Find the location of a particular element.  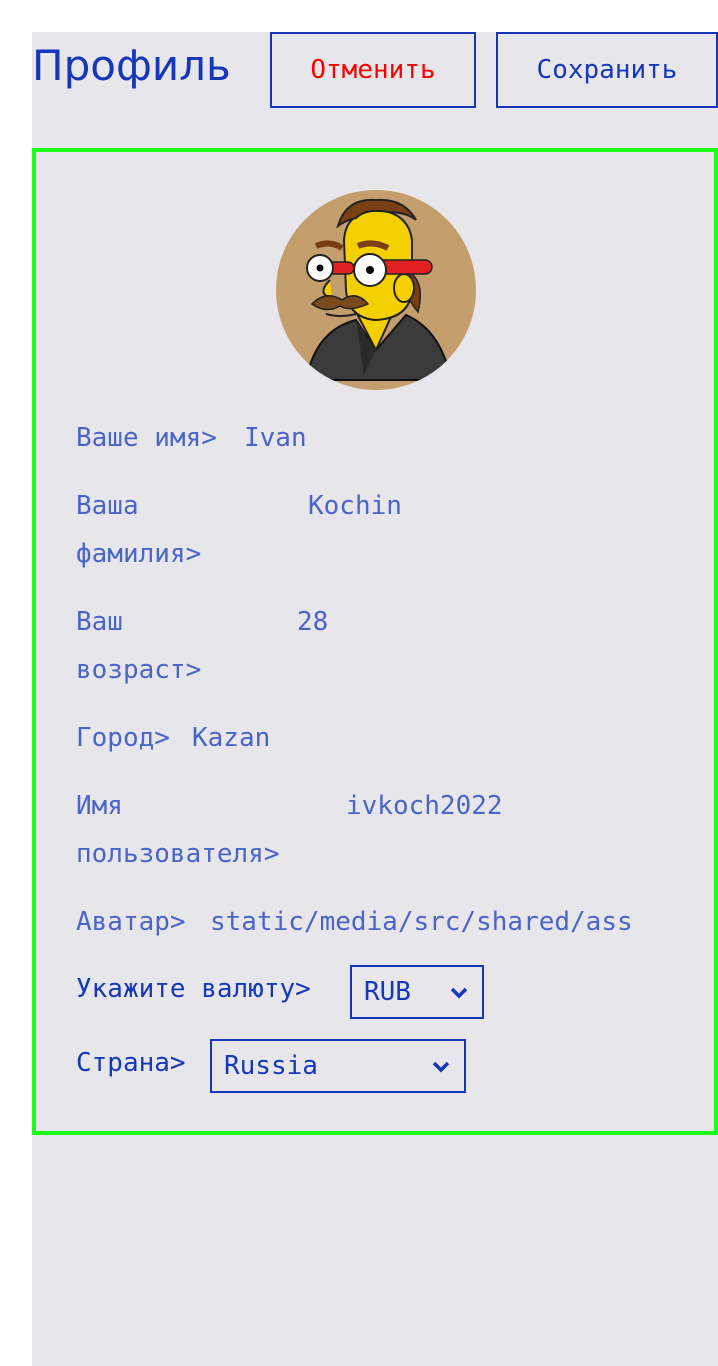

age-label-line2: возраст> is located at coordinates (139, 670).